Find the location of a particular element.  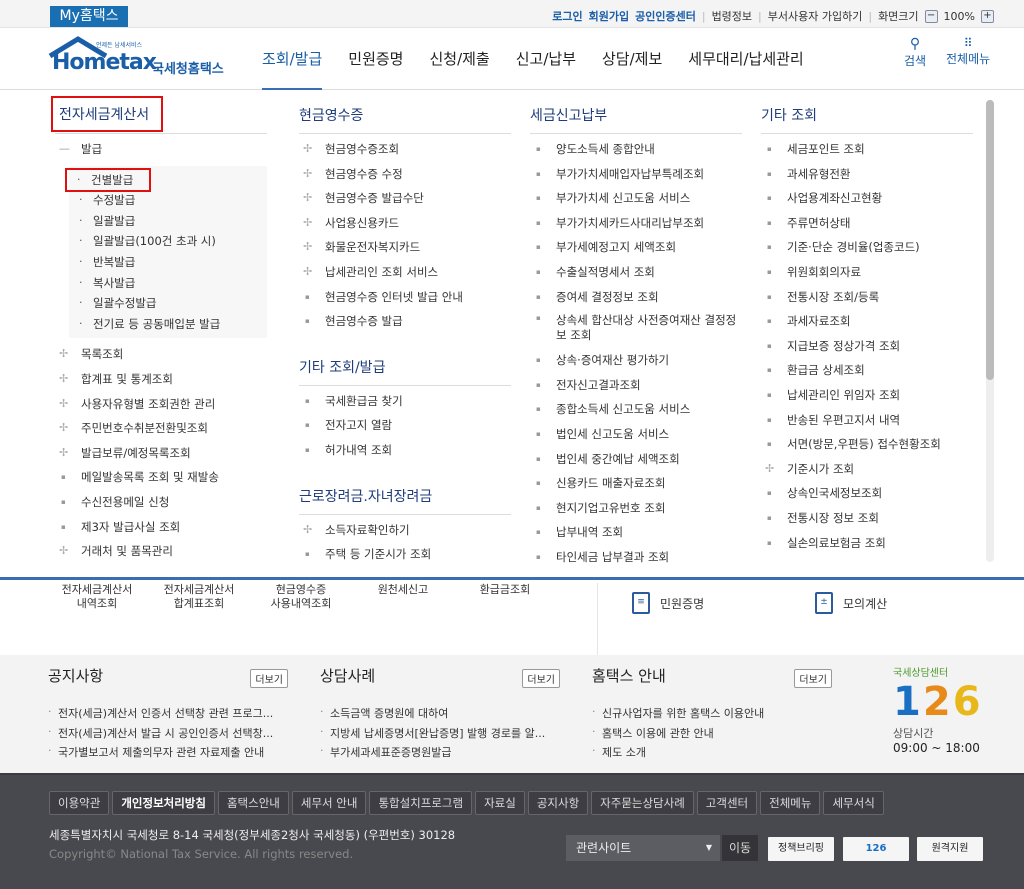

menu-item: 소득자료확인하기 is located at coordinates (405, 532).